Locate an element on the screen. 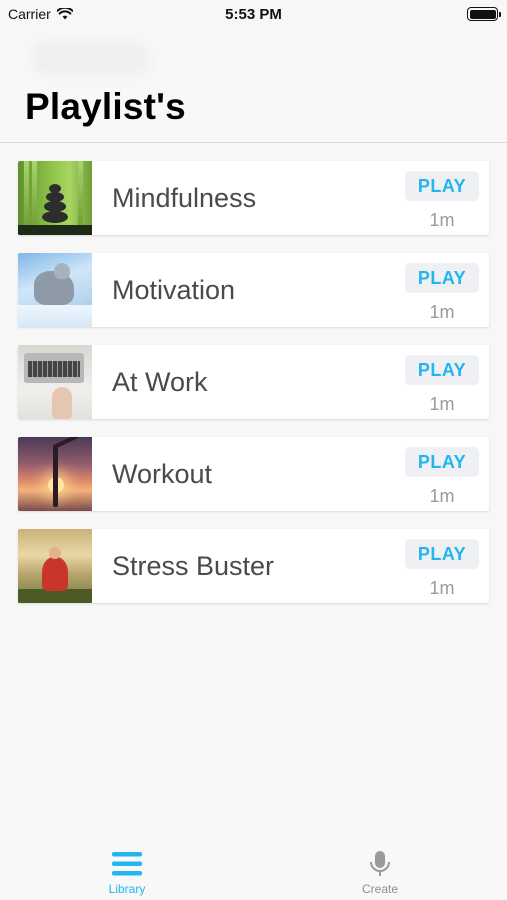  tab-library: Library is located at coordinates (127, 873).